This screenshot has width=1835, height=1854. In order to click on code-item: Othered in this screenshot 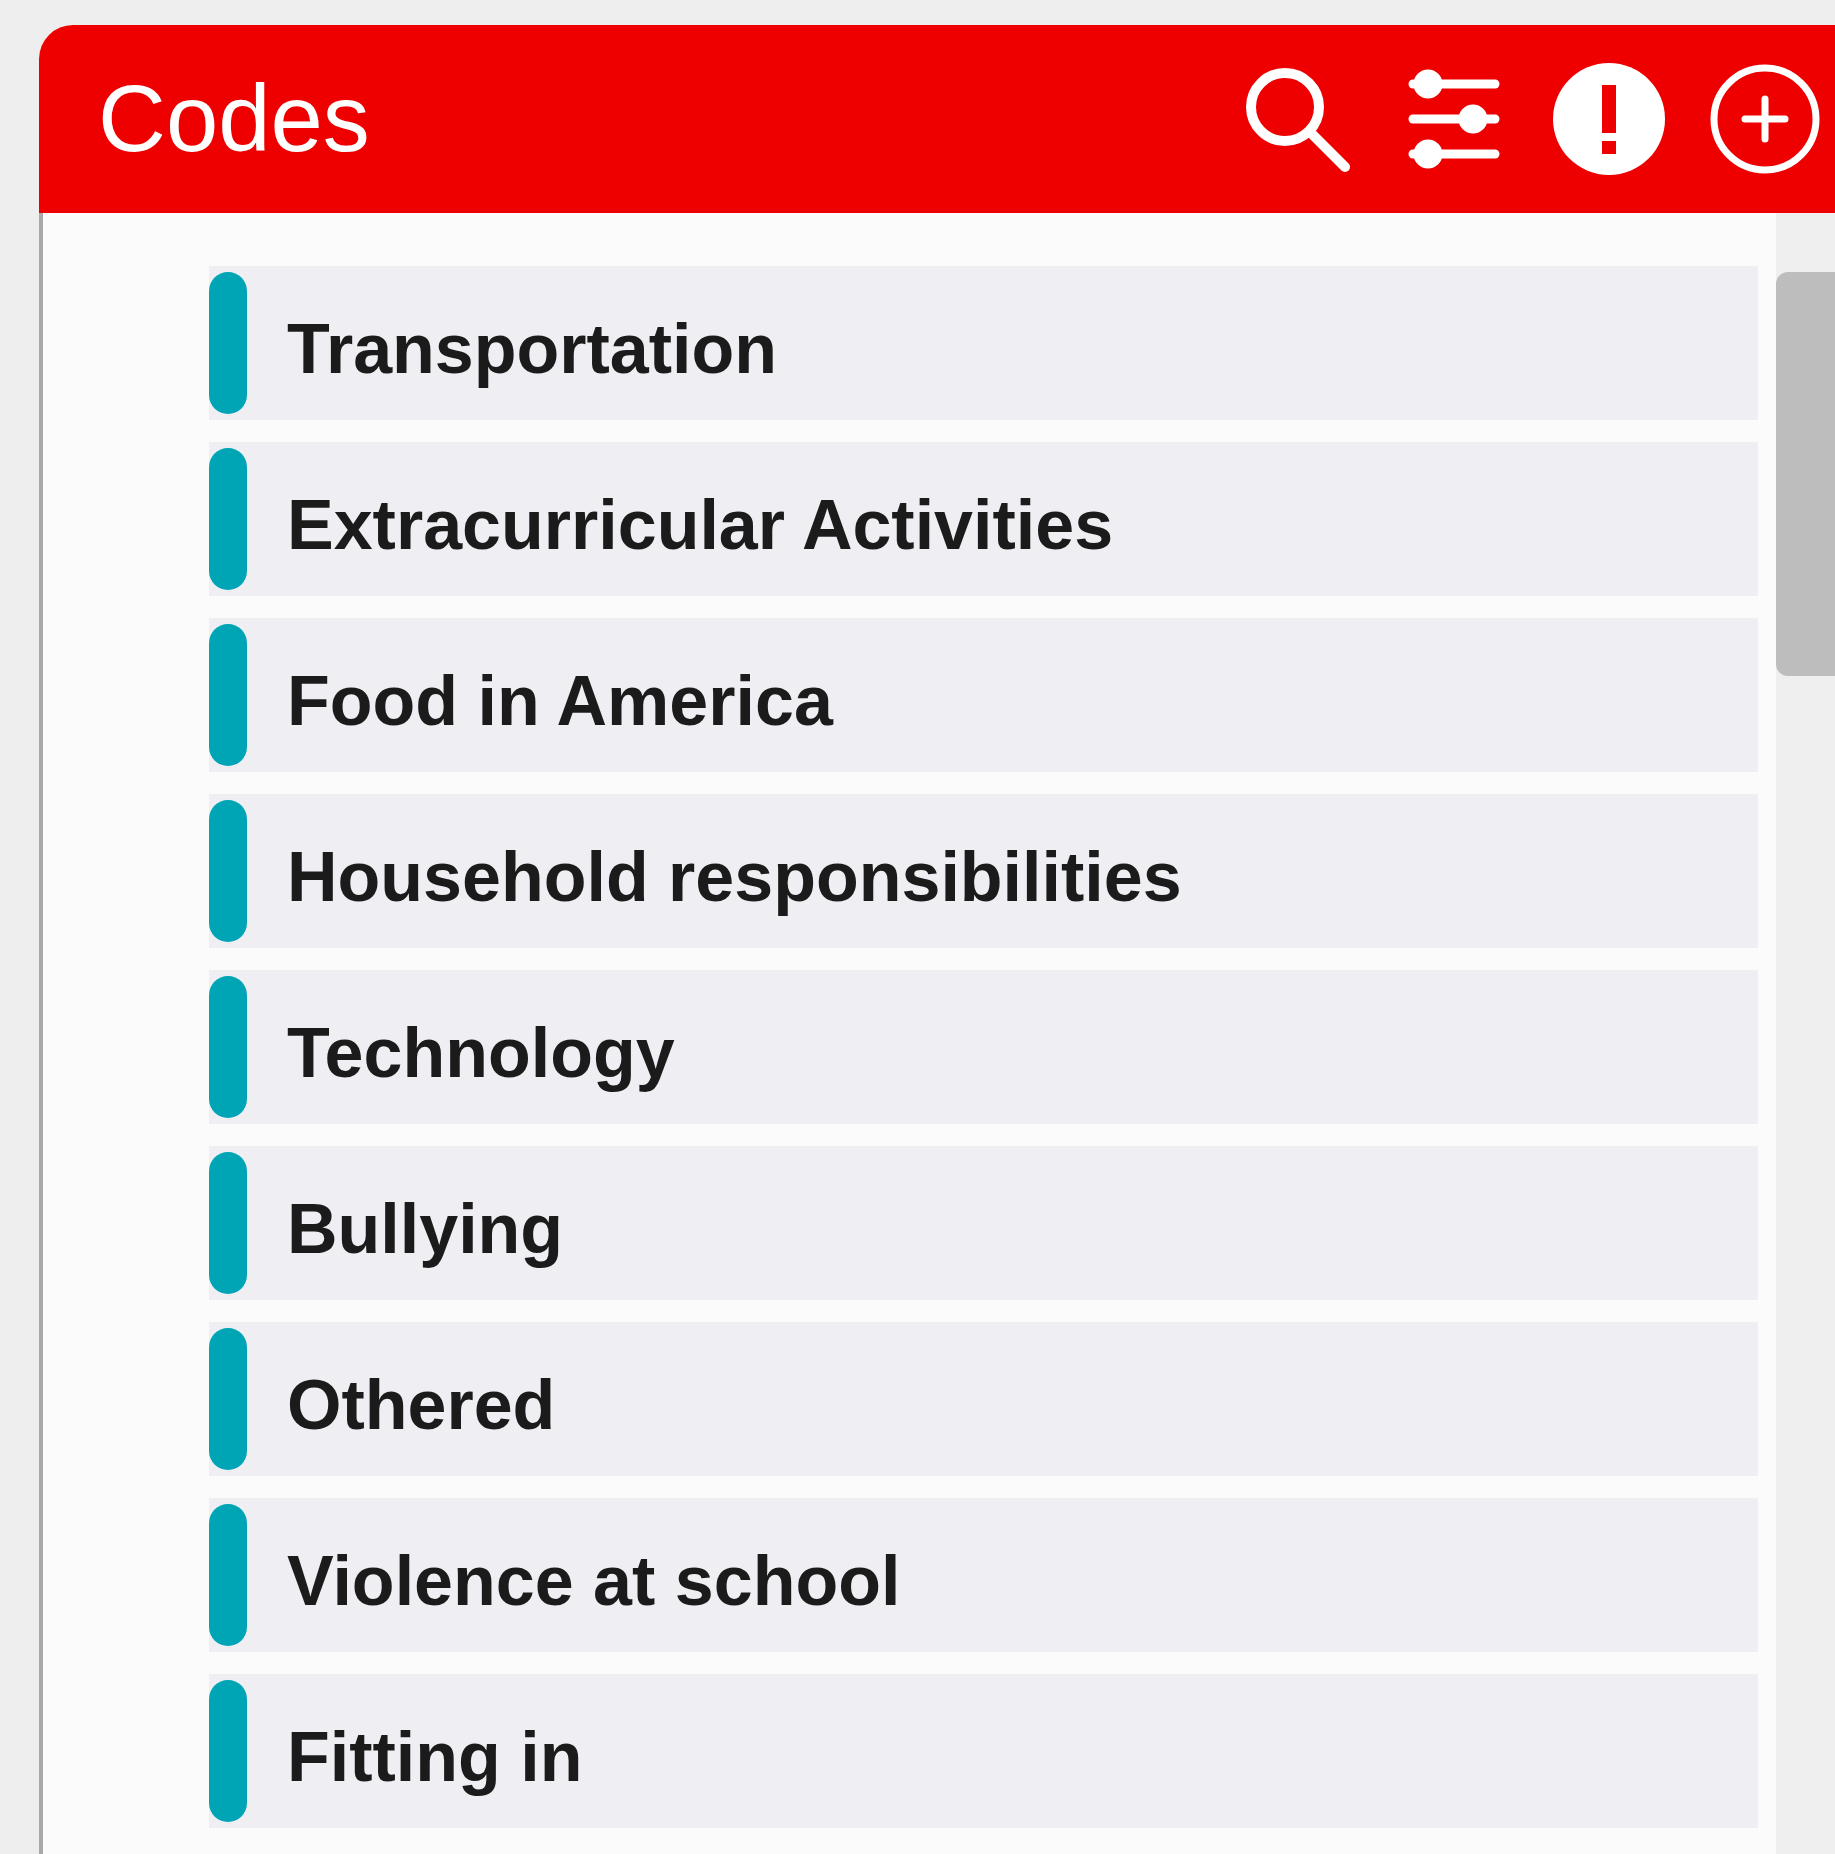, I will do `click(983, 1399)`.